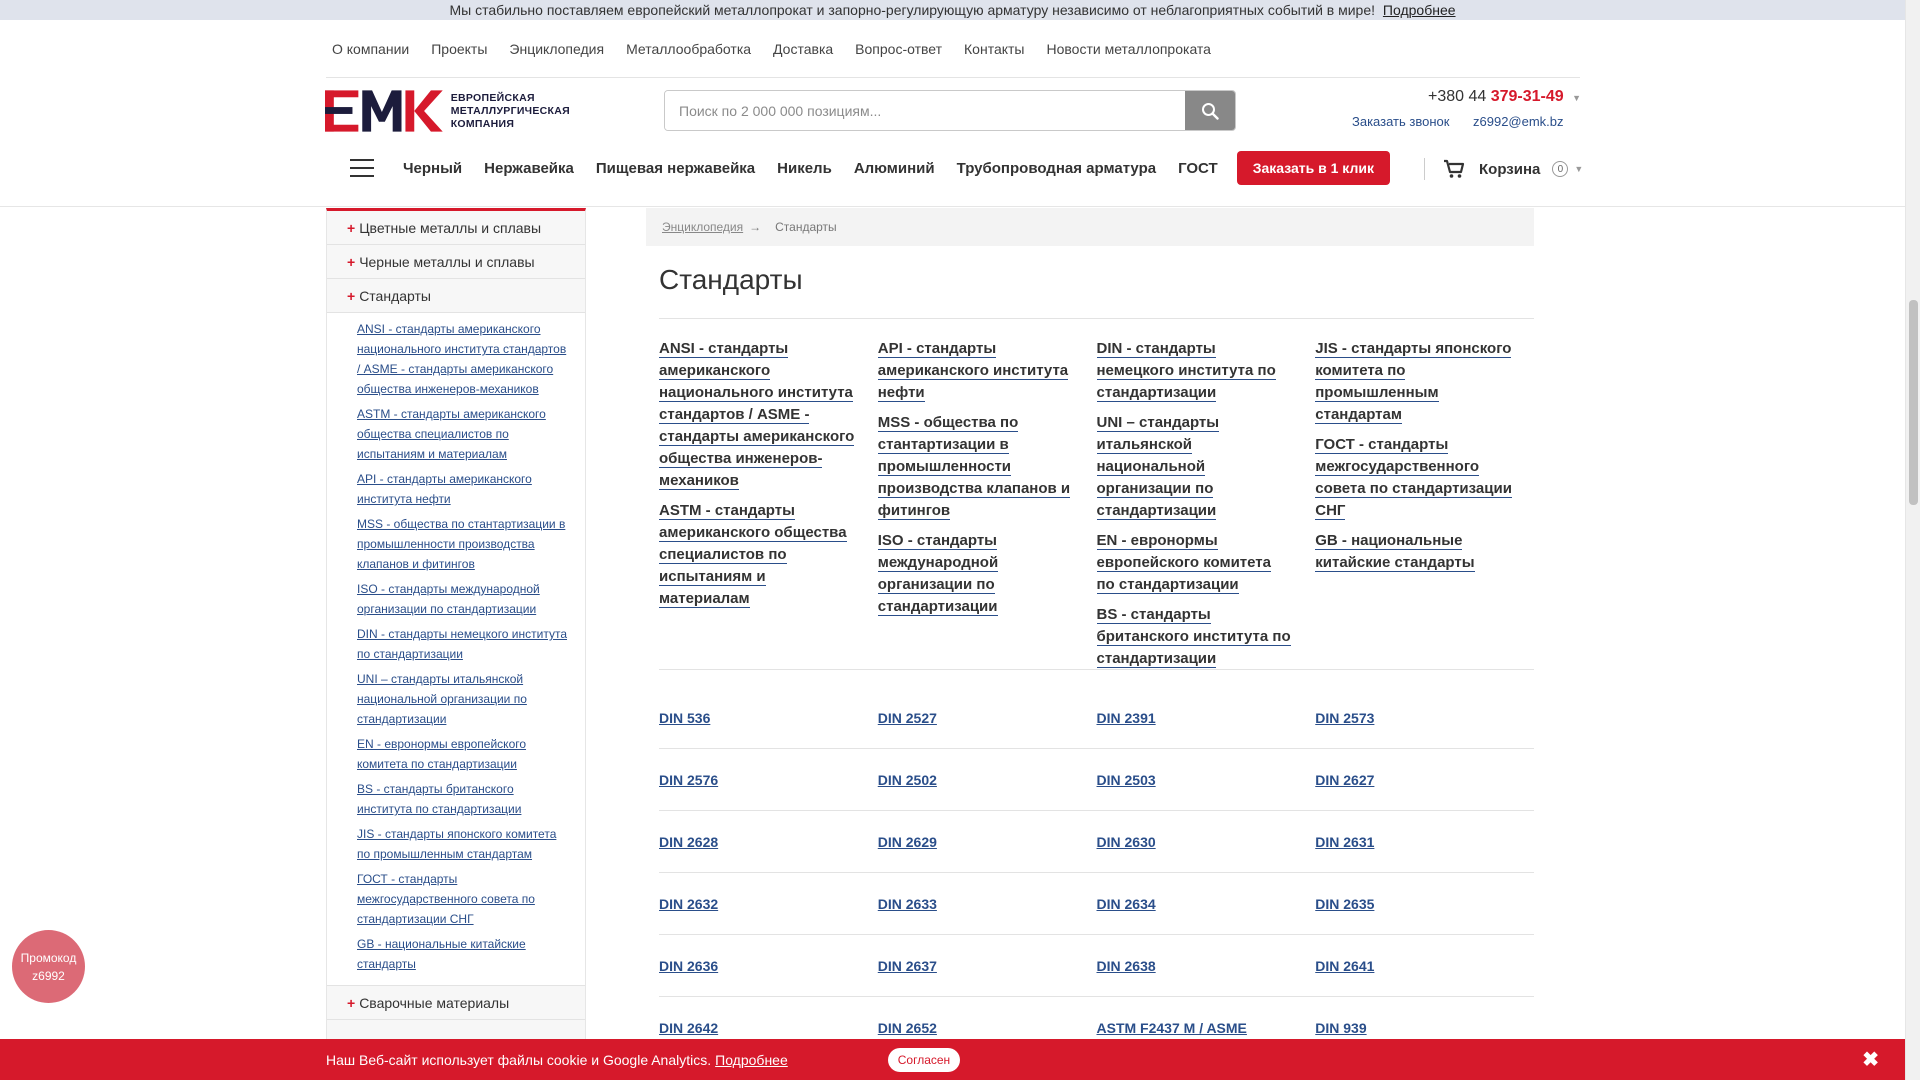 The image size is (1920, 1080). What do you see at coordinates (987, 842) in the screenshot?
I see `din-link: DIN 2629` at bounding box center [987, 842].